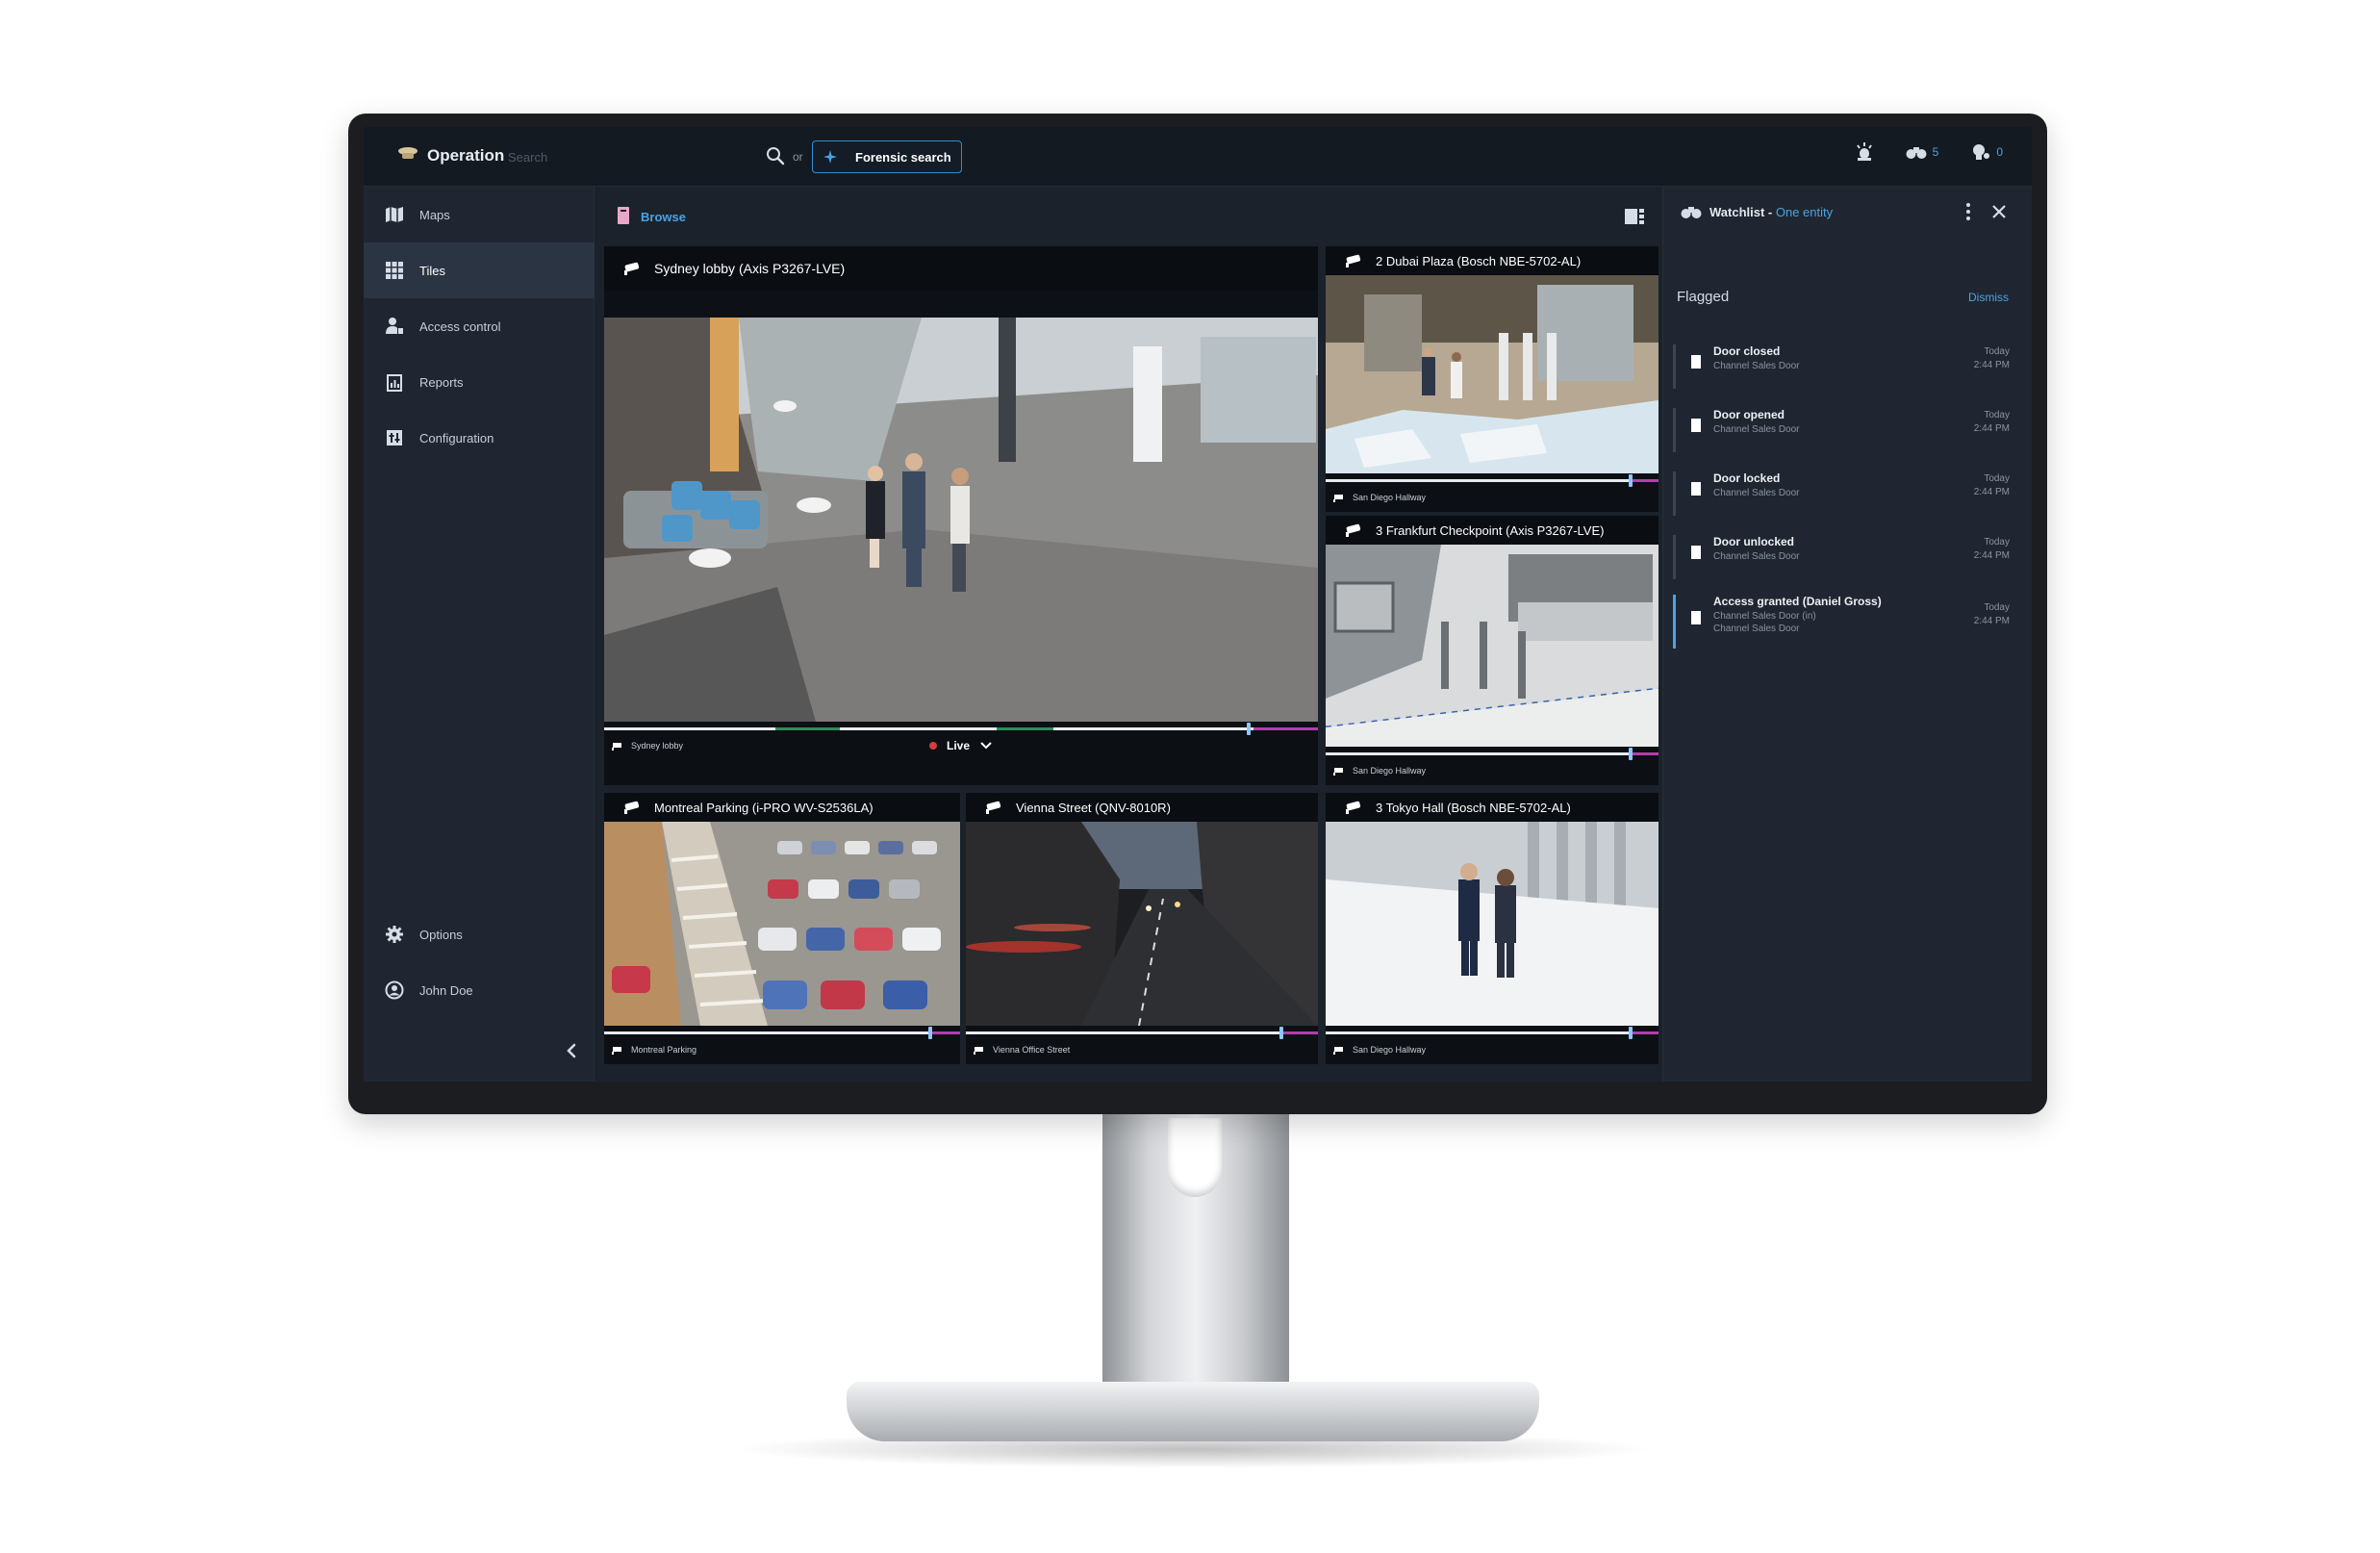 Image resolution: width=2380 pixels, height=1553 pixels. What do you see at coordinates (1999, 211) in the screenshot?
I see `close-icon` at bounding box center [1999, 211].